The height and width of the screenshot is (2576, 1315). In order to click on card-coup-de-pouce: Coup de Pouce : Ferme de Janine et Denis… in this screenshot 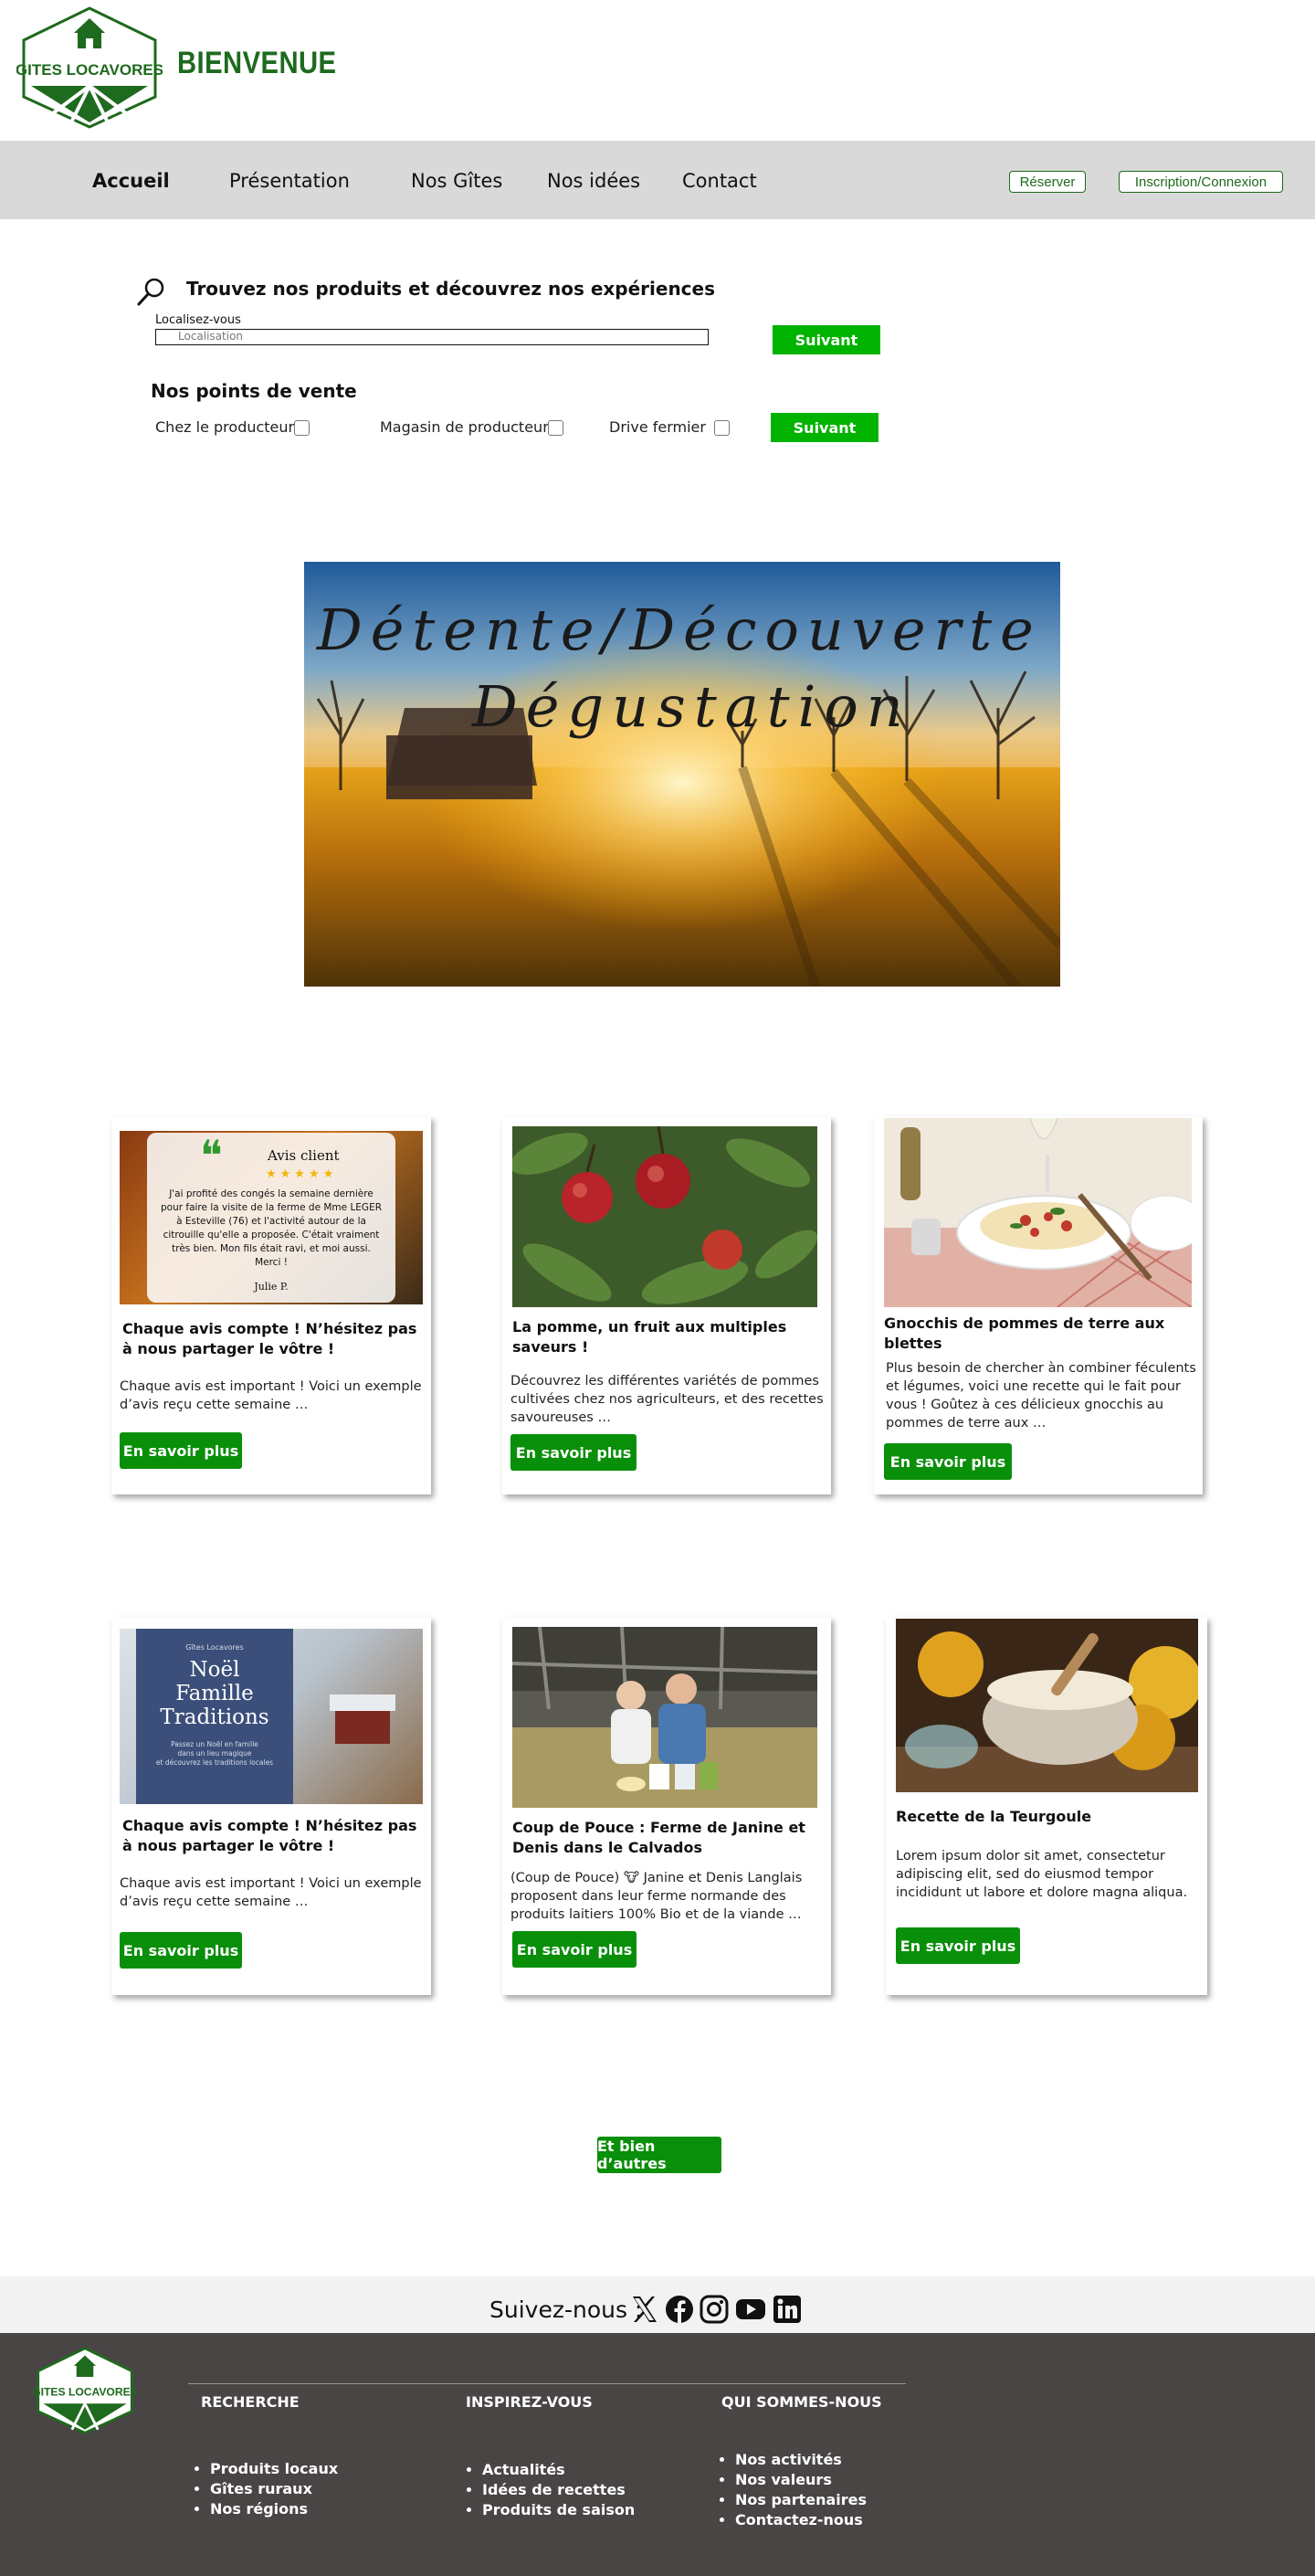, I will do `click(666, 1806)`.